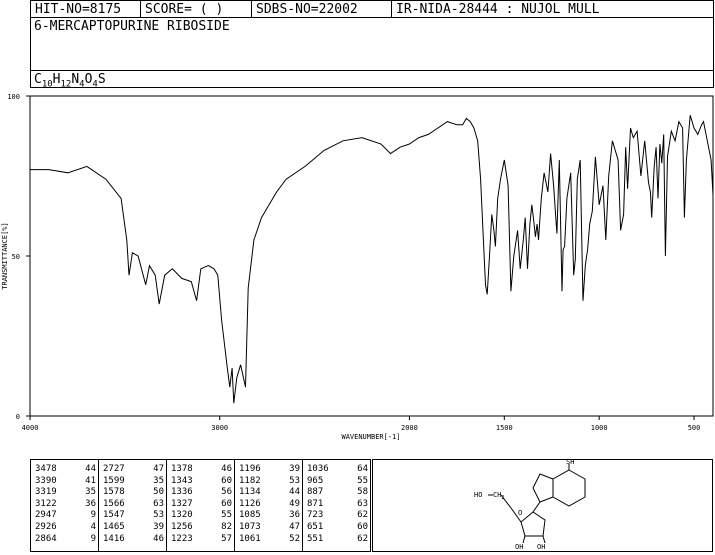  Describe the element at coordinates (133, 505) in the screenshot. I see `peak-row: 1566 63` at that location.